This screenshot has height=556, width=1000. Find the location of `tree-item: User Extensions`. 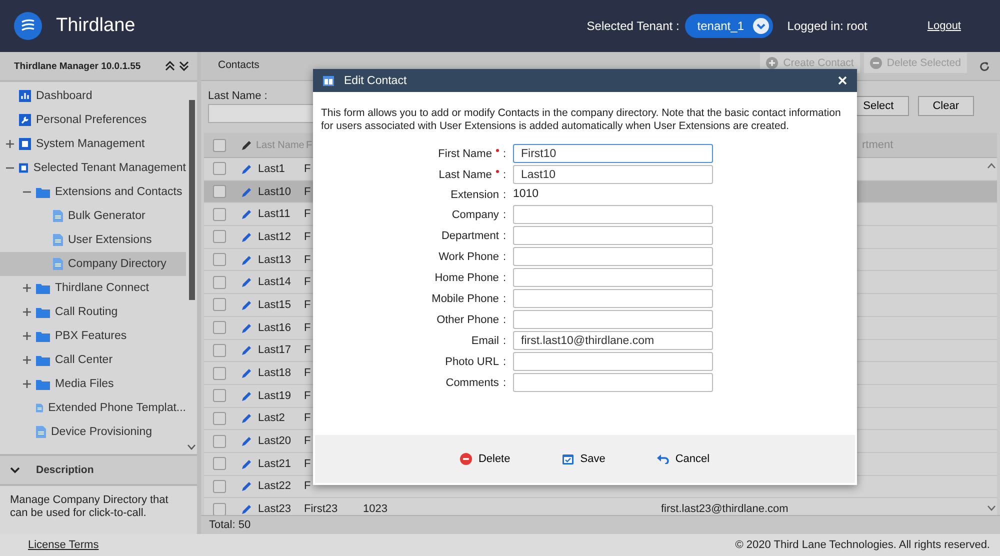

tree-item: User Extensions is located at coordinates (93, 240).